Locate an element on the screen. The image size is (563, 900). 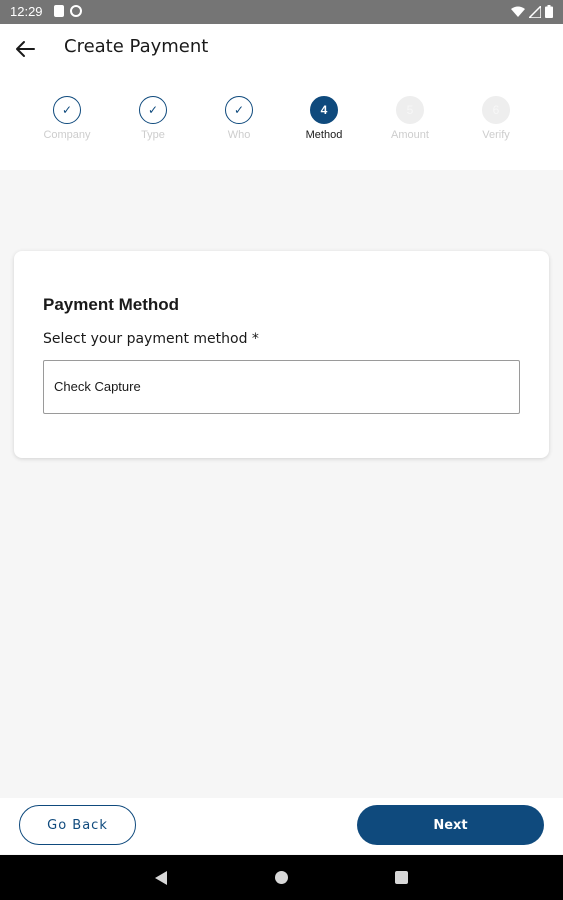
step-label: Method is located at coordinates (324, 135).